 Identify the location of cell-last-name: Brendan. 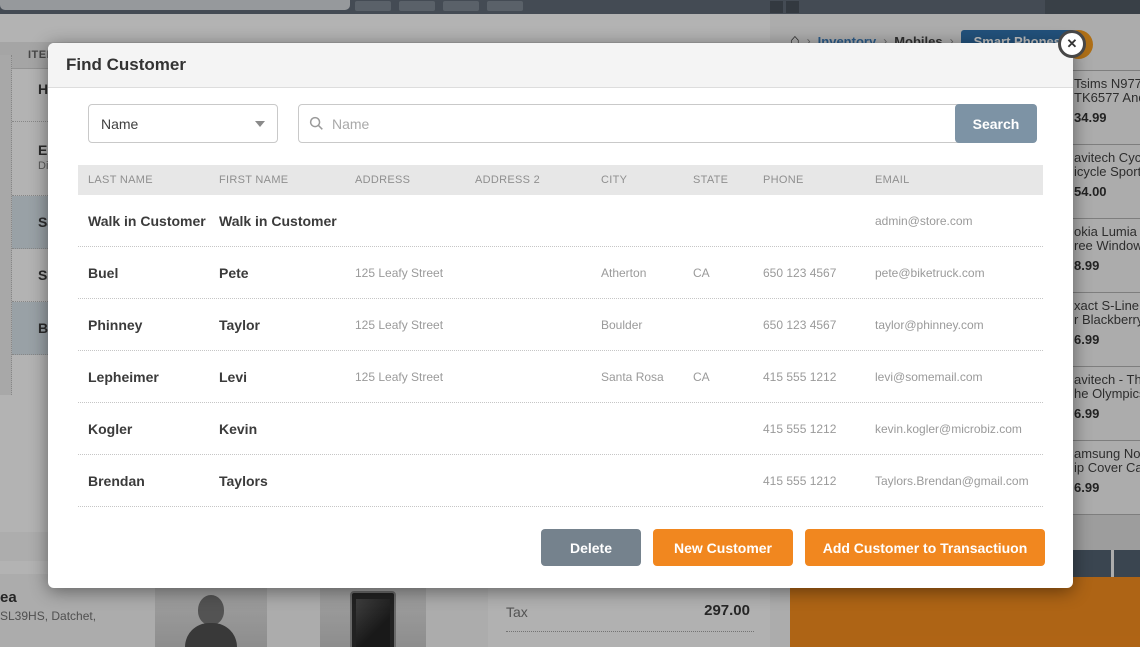
(116, 480).